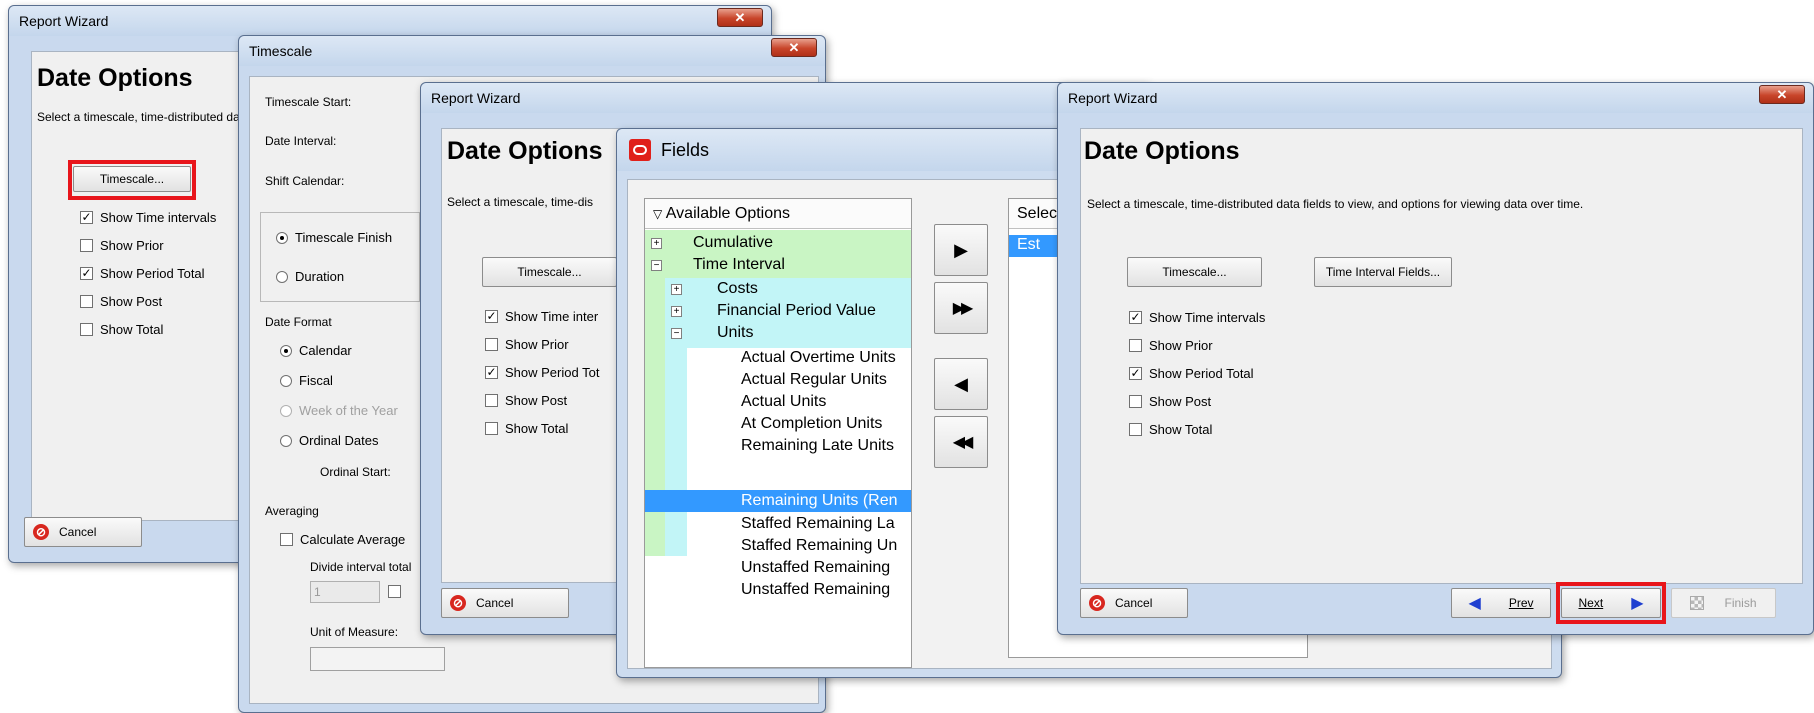 Image resolution: width=1814 pixels, height=713 pixels. I want to click on tree-item: Cumulative, so click(733, 243).